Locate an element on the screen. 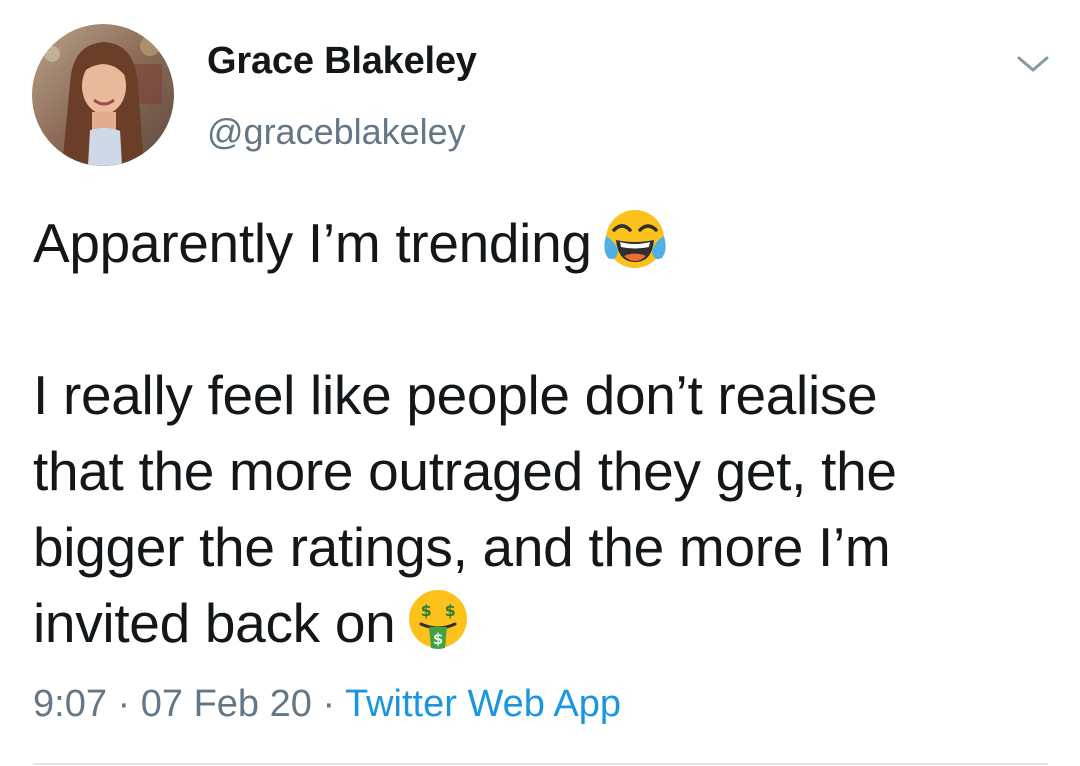 The height and width of the screenshot is (766, 1080). more-options-button is located at coordinates (1033, 64).